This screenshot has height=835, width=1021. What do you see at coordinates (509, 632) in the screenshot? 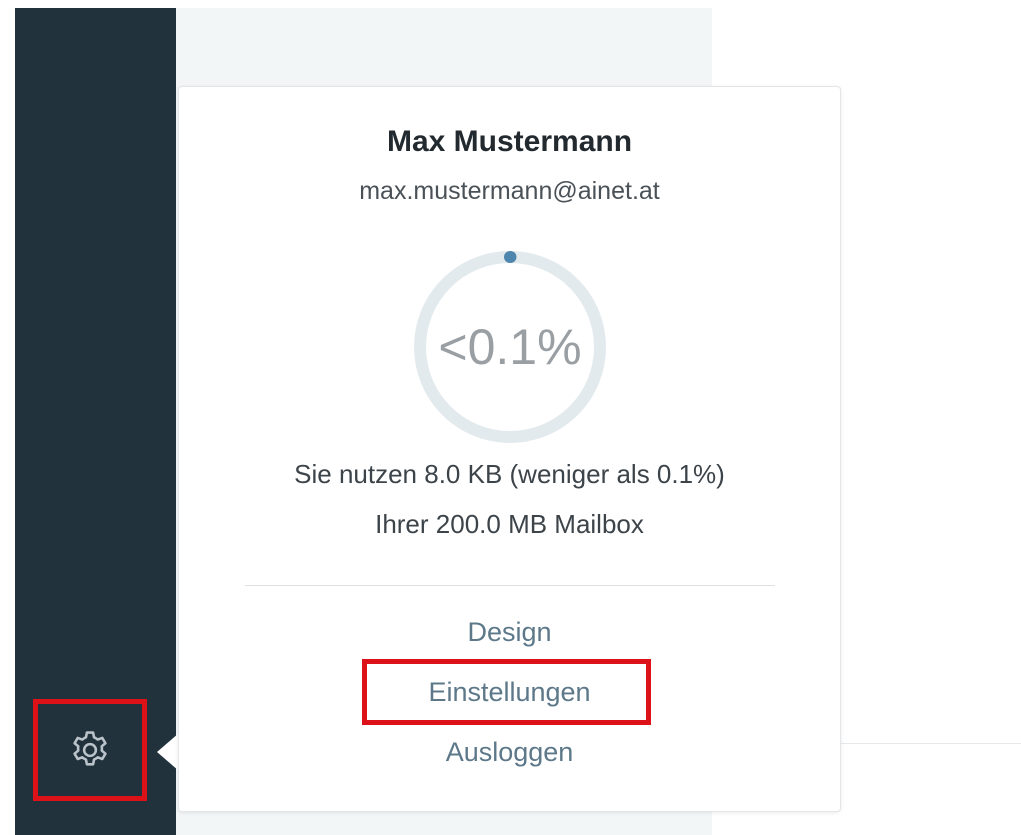
I see `menu-item-design: Design` at bounding box center [509, 632].